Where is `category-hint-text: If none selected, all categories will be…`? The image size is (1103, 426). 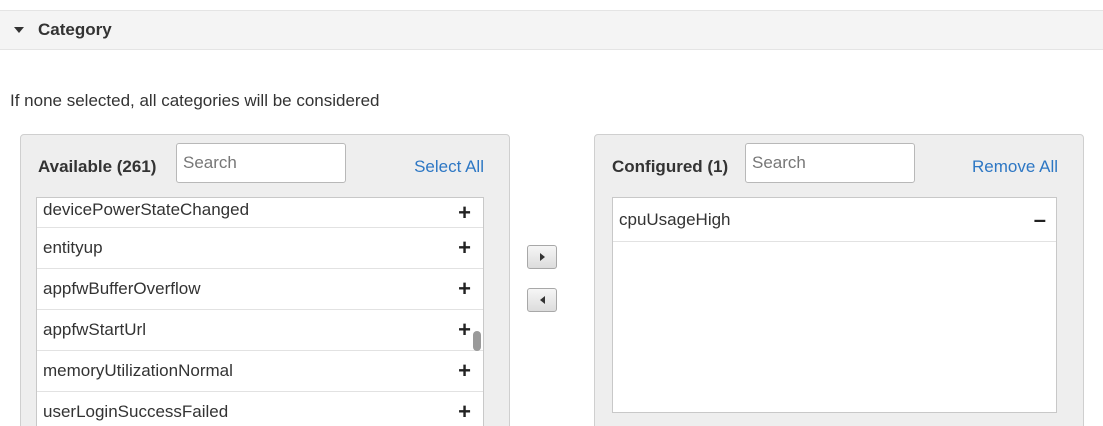
category-hint-text: If none selected, all categories will be… is located at coordinates (195, 100).